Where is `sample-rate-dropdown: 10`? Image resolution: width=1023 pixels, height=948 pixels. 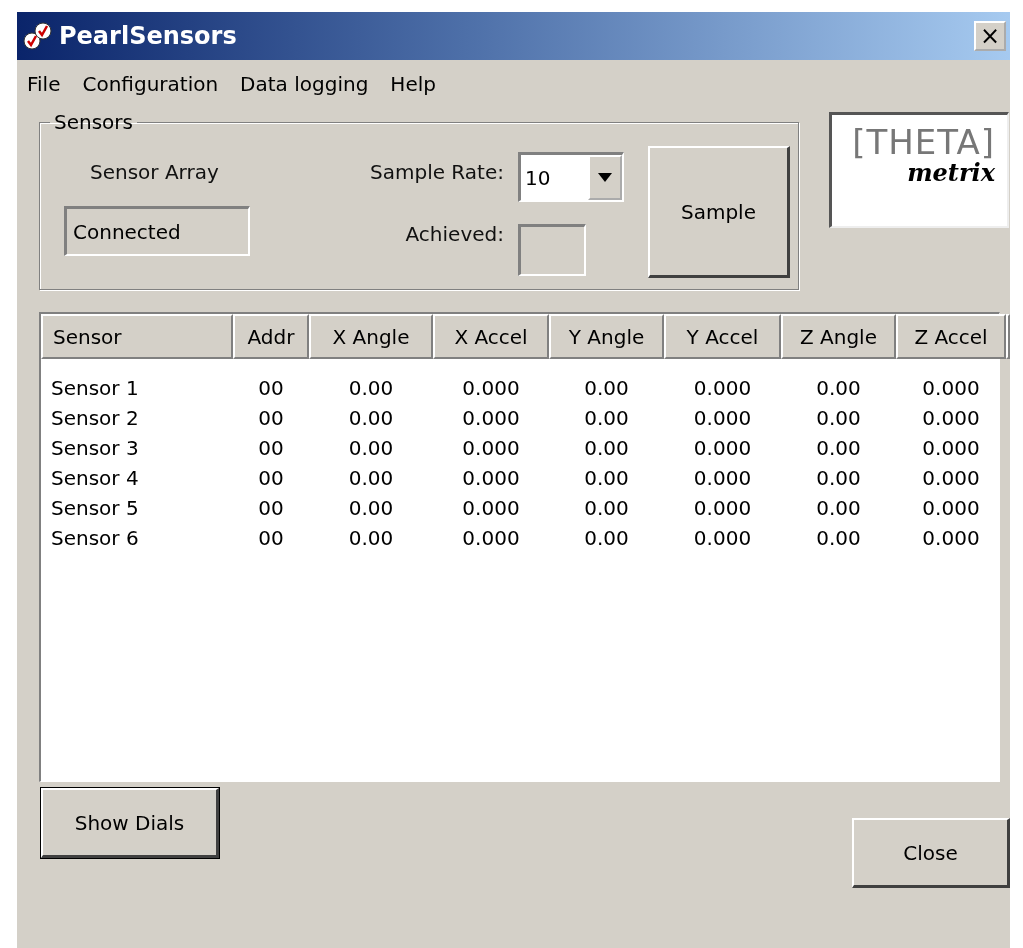 sample-rate-dropdown: 10 is located at coordinates (570, 177).